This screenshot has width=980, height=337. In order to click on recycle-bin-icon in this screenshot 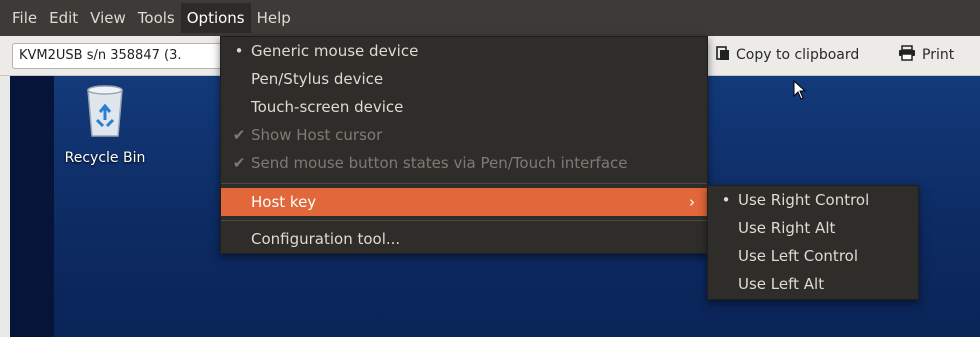, I will do `click(105, 113)`.